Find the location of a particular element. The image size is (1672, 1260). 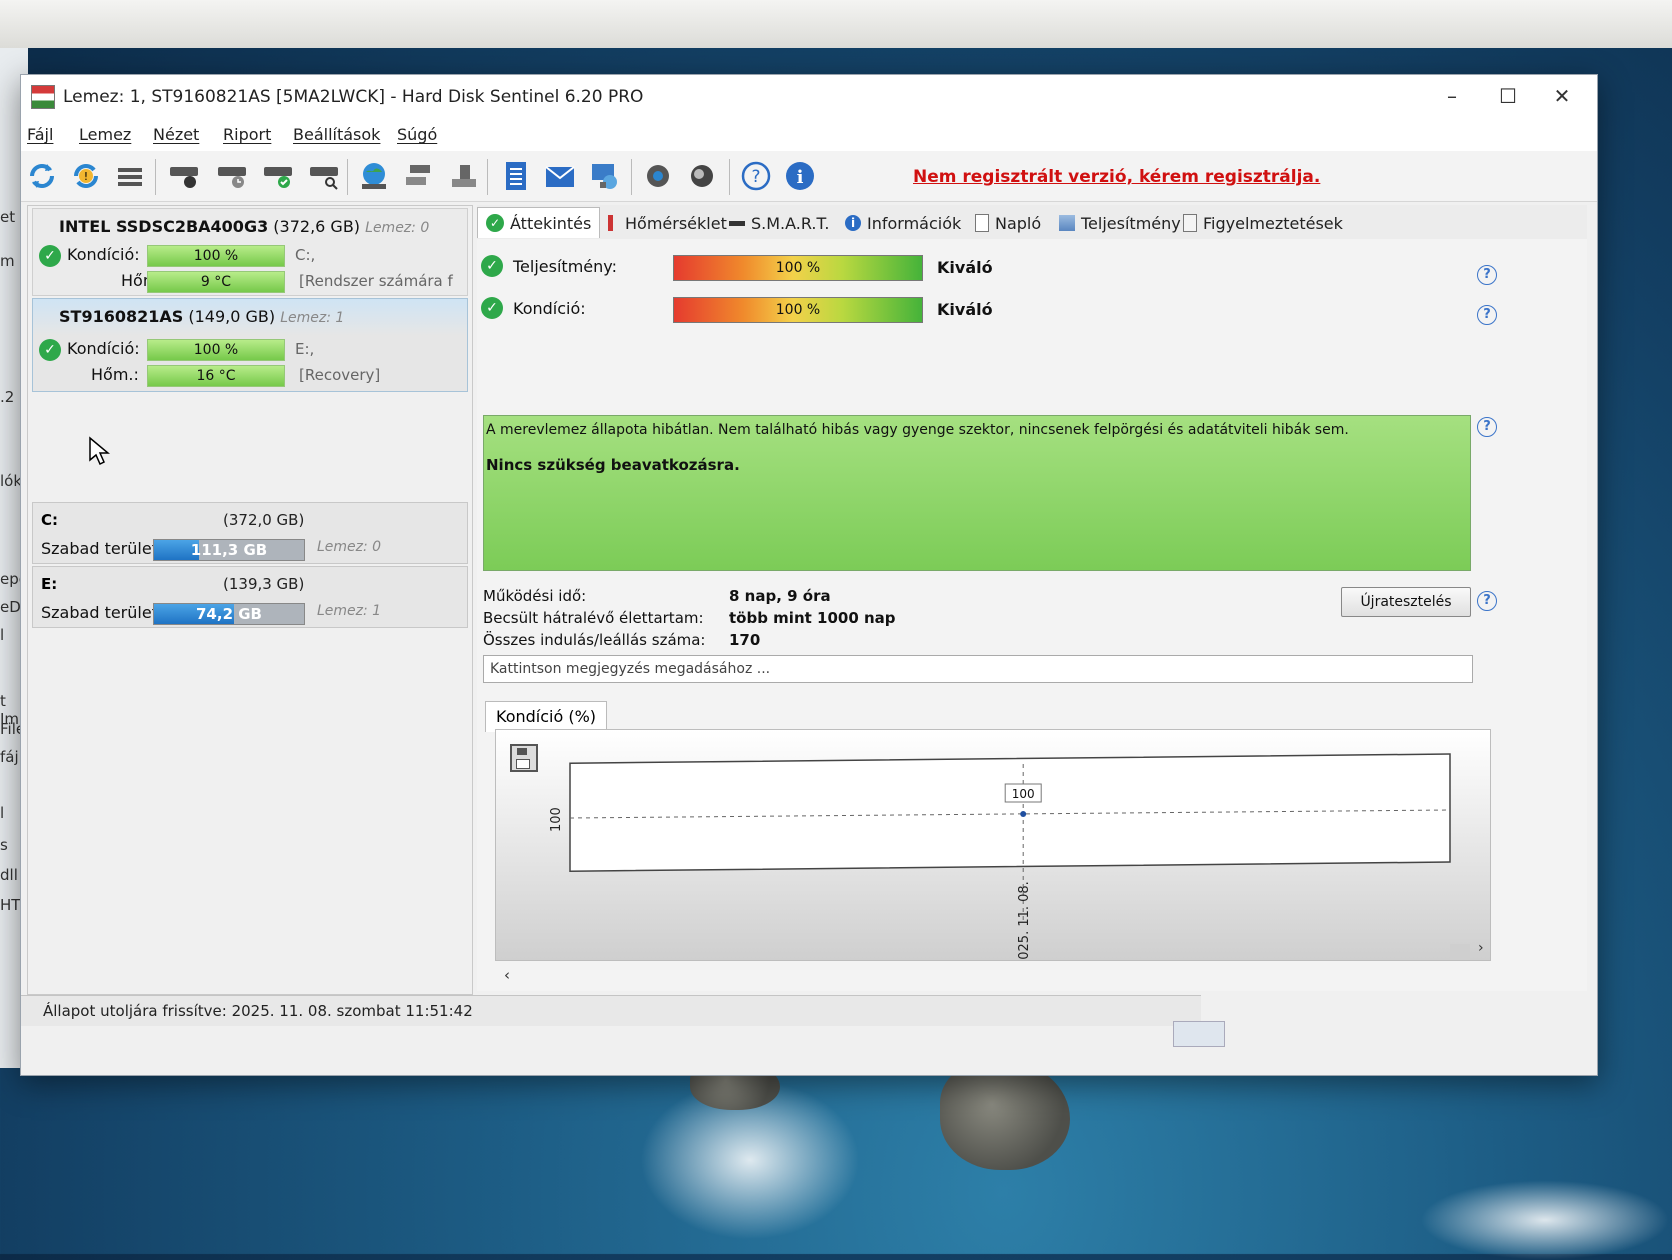

performance-verdict: Kiváló is located at coordinates (965, 267).